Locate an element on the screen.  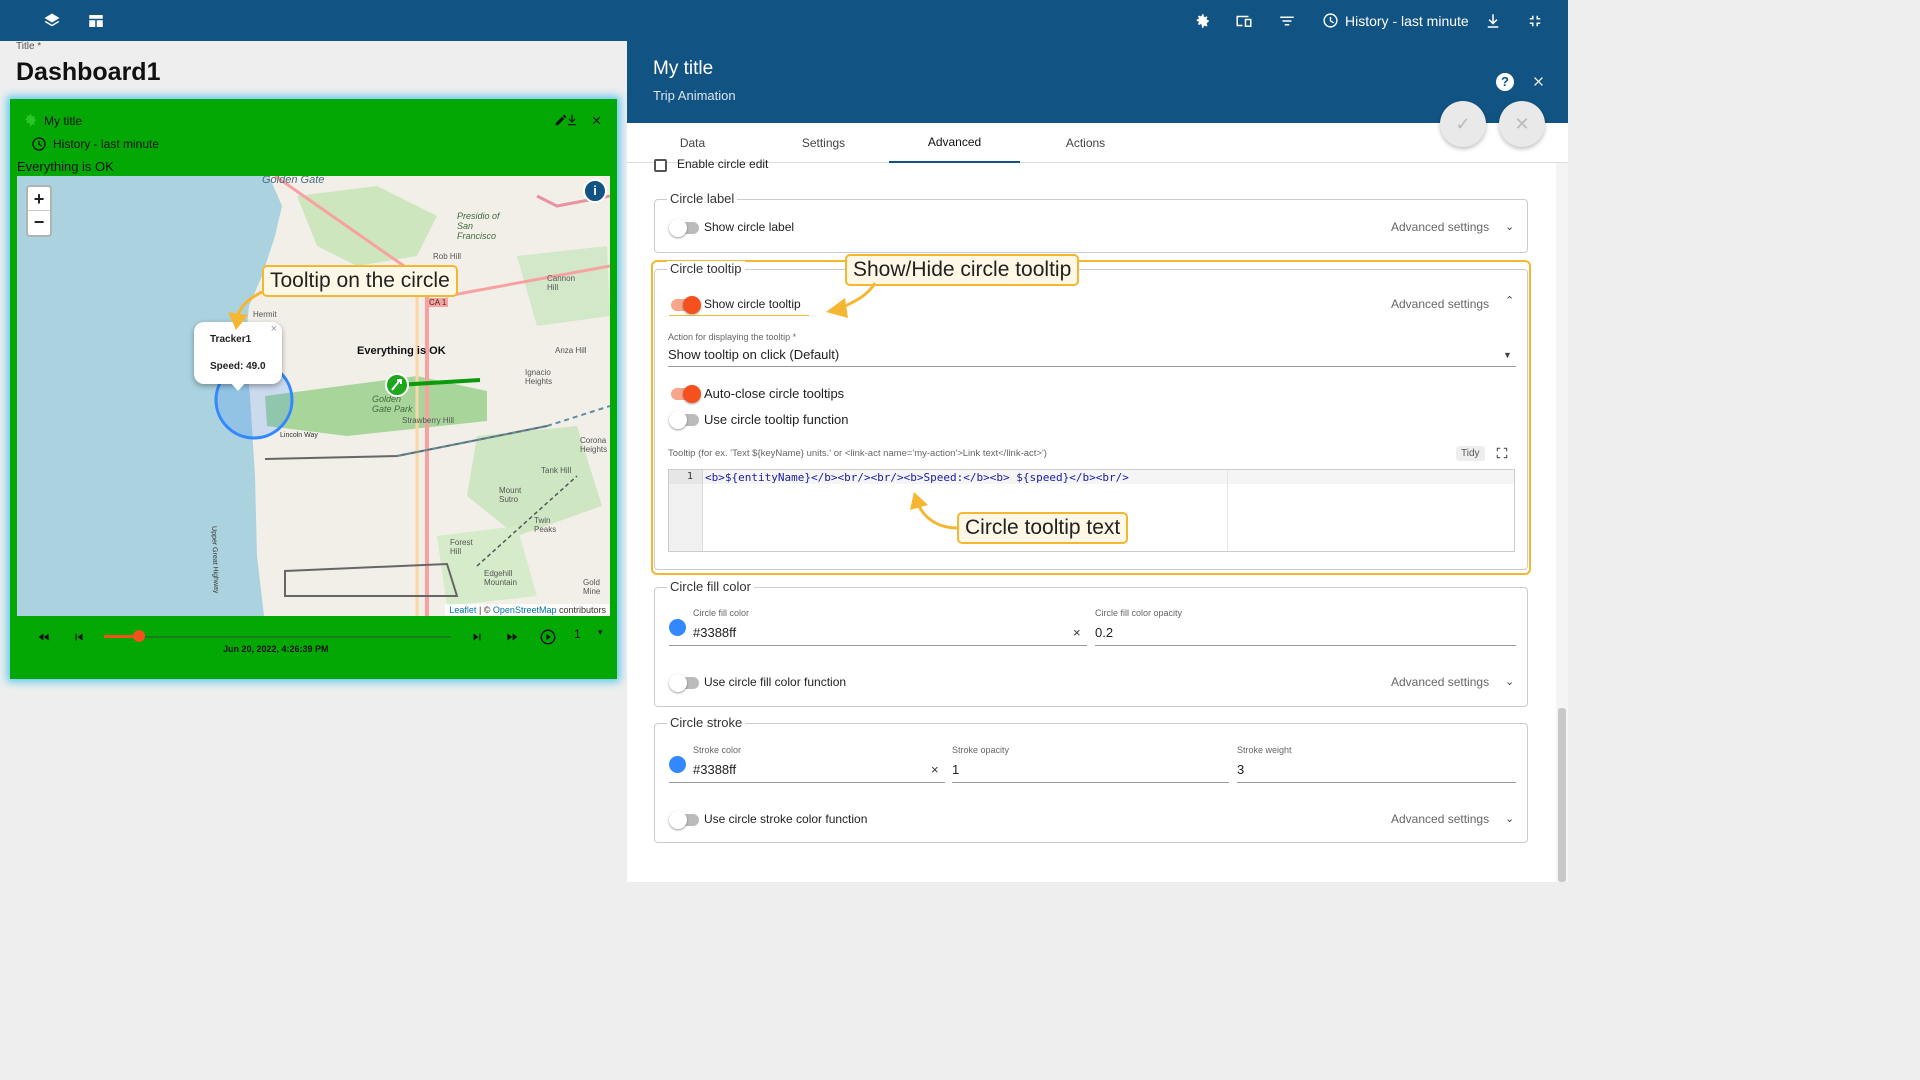
clear-stroke-color-icon: × is located at coordinates (935, 769).